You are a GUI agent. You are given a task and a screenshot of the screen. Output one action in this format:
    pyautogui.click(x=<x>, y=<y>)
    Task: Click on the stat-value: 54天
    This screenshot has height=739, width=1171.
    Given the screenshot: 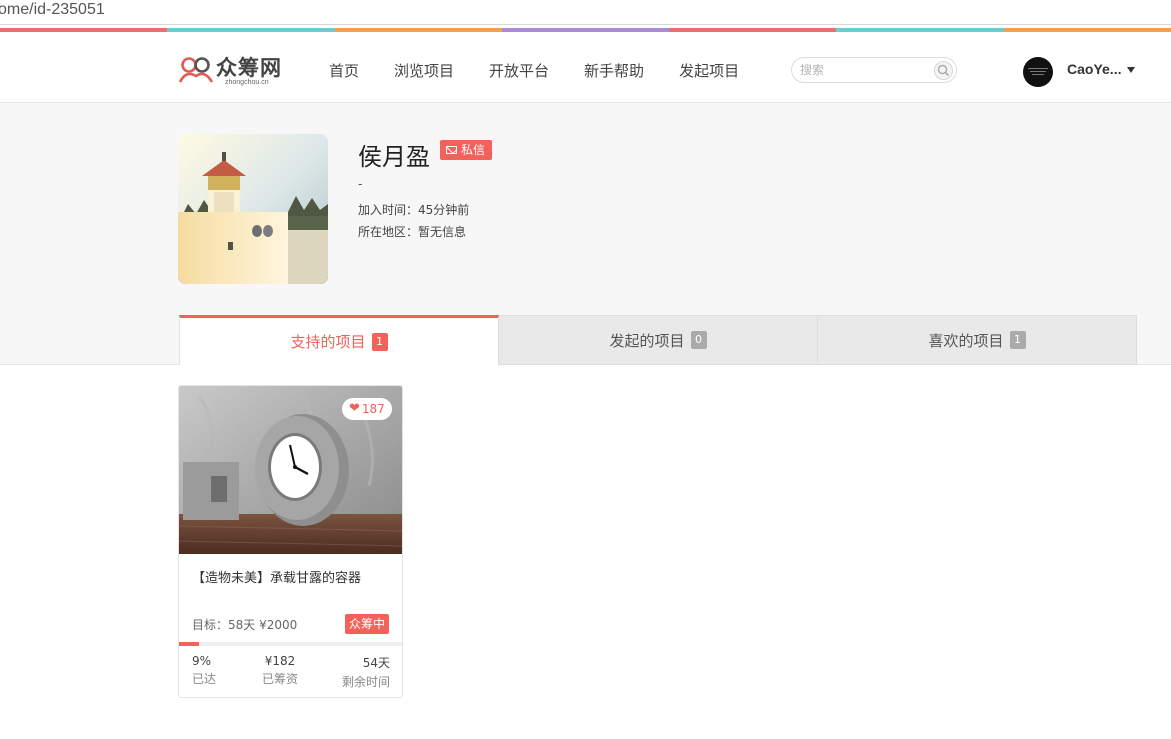 What is the action you would take?
    pyautogui.click(x=376, y=663)
    